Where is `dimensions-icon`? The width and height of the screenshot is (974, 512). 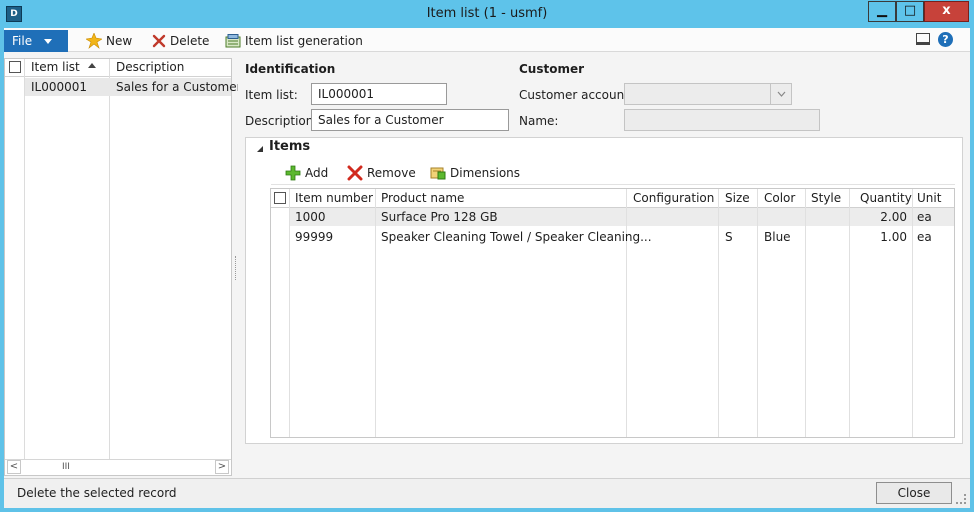
dimensions-icon is located at coordinates (438, 173).